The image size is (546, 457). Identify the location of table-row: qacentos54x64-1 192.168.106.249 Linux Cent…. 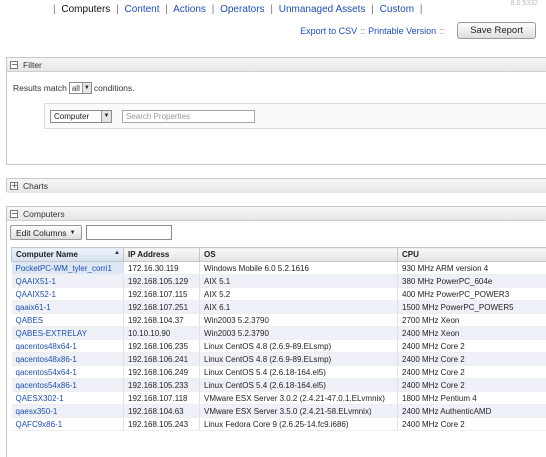
(278, 372).